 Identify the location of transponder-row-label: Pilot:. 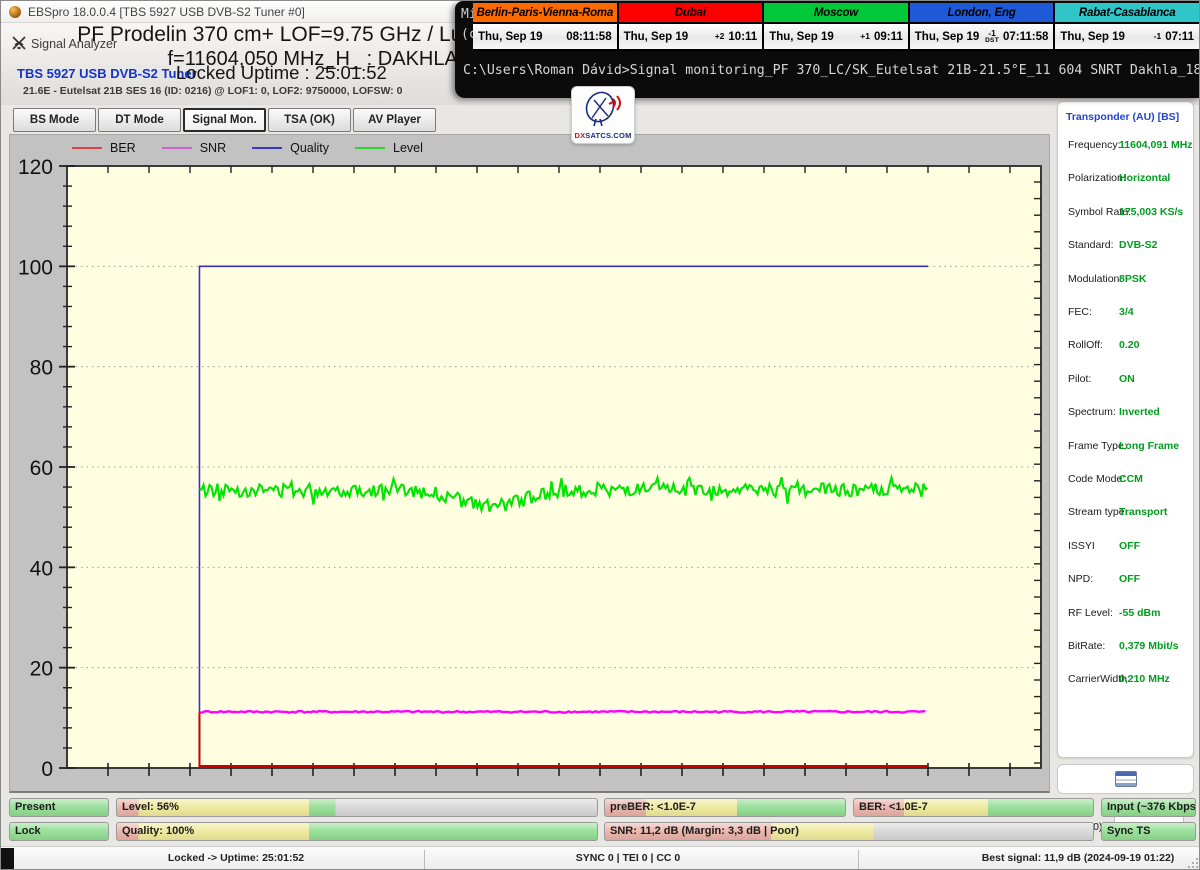
(1080, 378).